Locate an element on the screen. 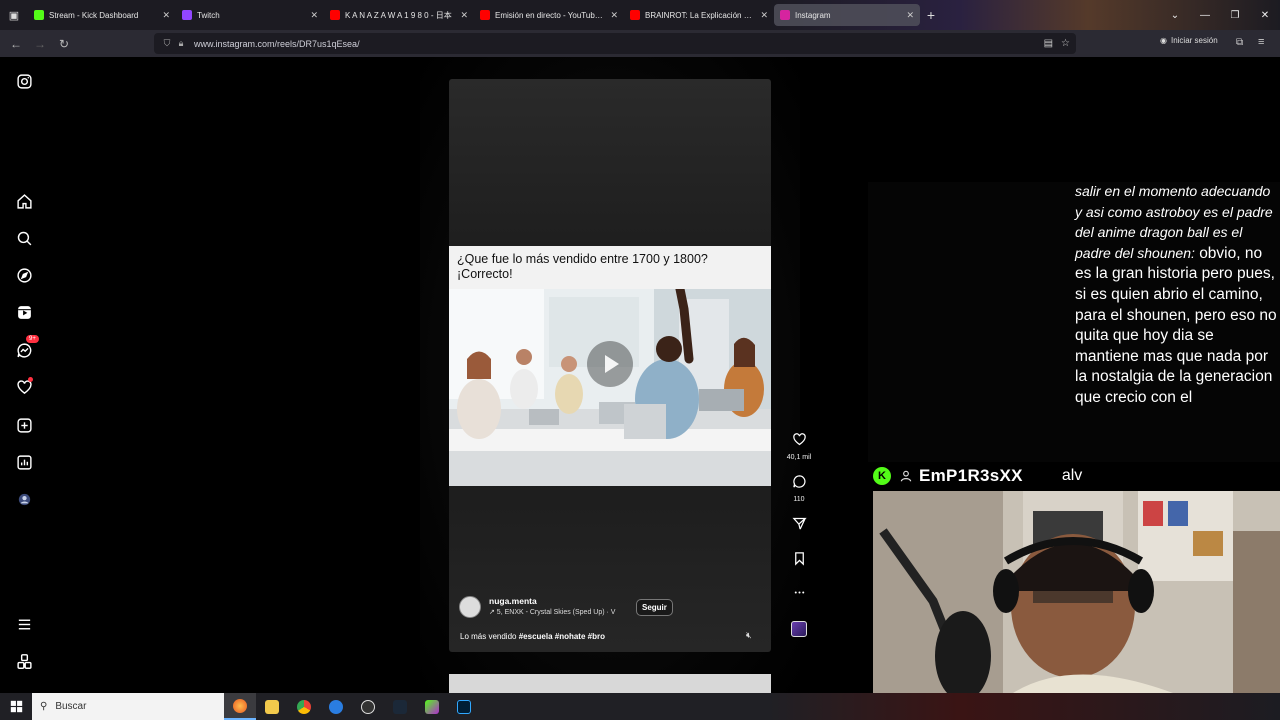  lock-icon: 🔒︎ is located at coordinates (181, 43).